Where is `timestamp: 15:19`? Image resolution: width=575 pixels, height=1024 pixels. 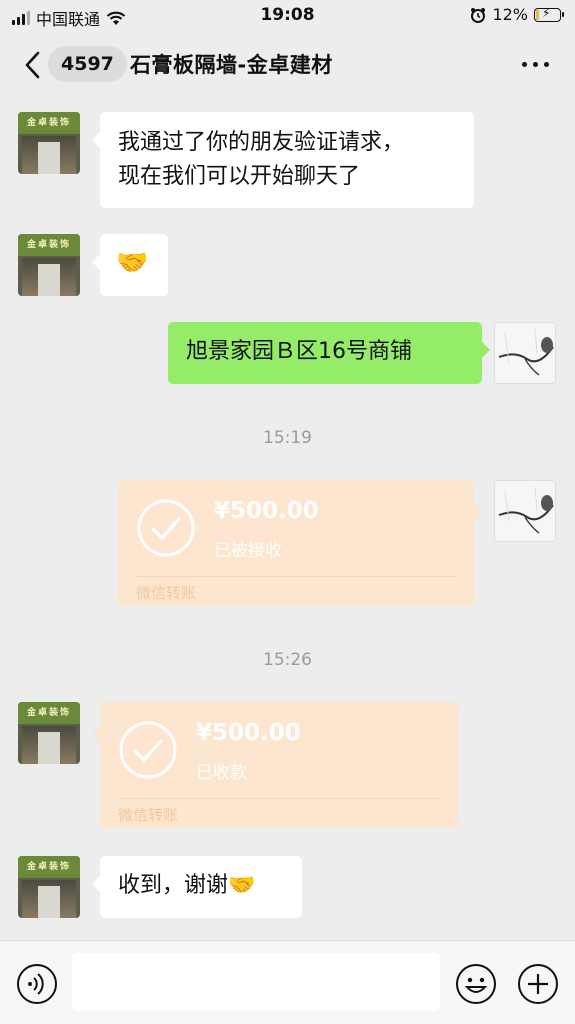 timestamp: 15:19 is located at coordinates (287, 438).